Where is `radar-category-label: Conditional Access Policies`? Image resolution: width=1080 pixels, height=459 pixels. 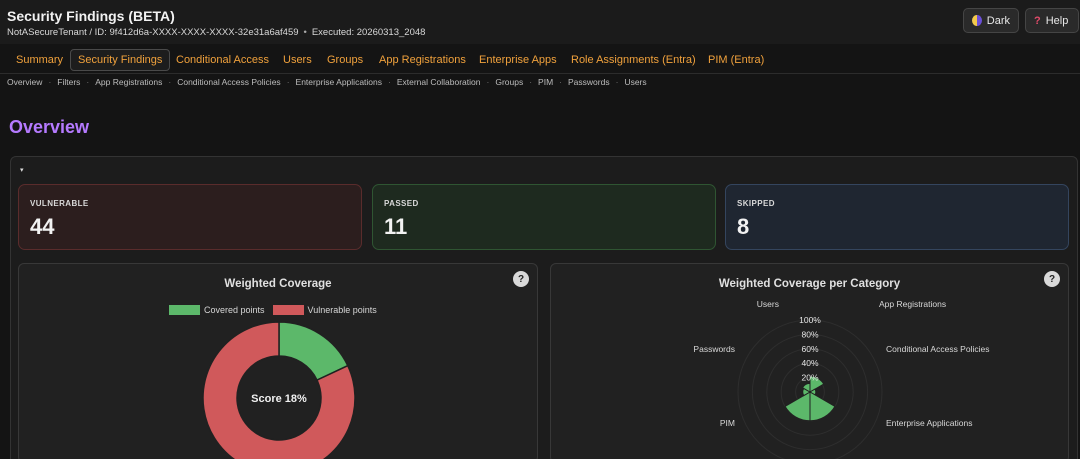 radar-category-label: Conditional Access Policies is located at coordinates (937, 349).